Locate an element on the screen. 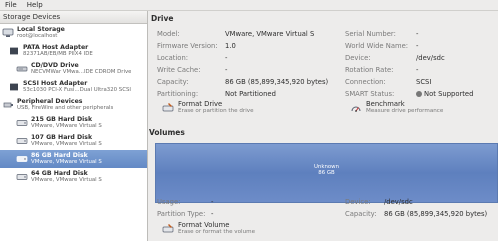  sidebar-item-title: 64 GB Hard Disk is located at coordinates (59, 173).